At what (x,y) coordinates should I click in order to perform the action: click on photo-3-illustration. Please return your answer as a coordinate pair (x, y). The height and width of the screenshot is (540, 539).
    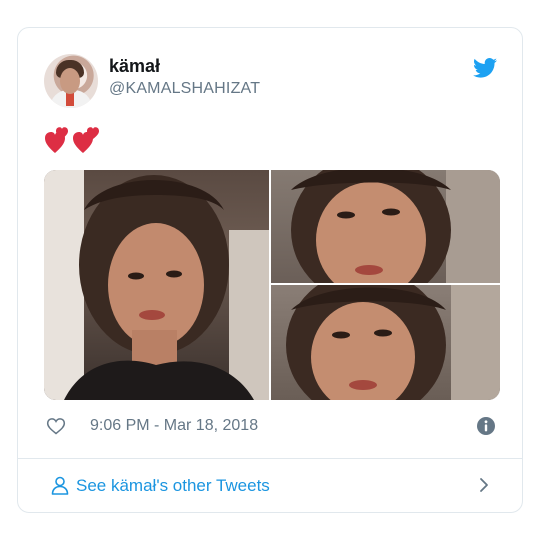
    Looking at the image, I should click on (393, 342).